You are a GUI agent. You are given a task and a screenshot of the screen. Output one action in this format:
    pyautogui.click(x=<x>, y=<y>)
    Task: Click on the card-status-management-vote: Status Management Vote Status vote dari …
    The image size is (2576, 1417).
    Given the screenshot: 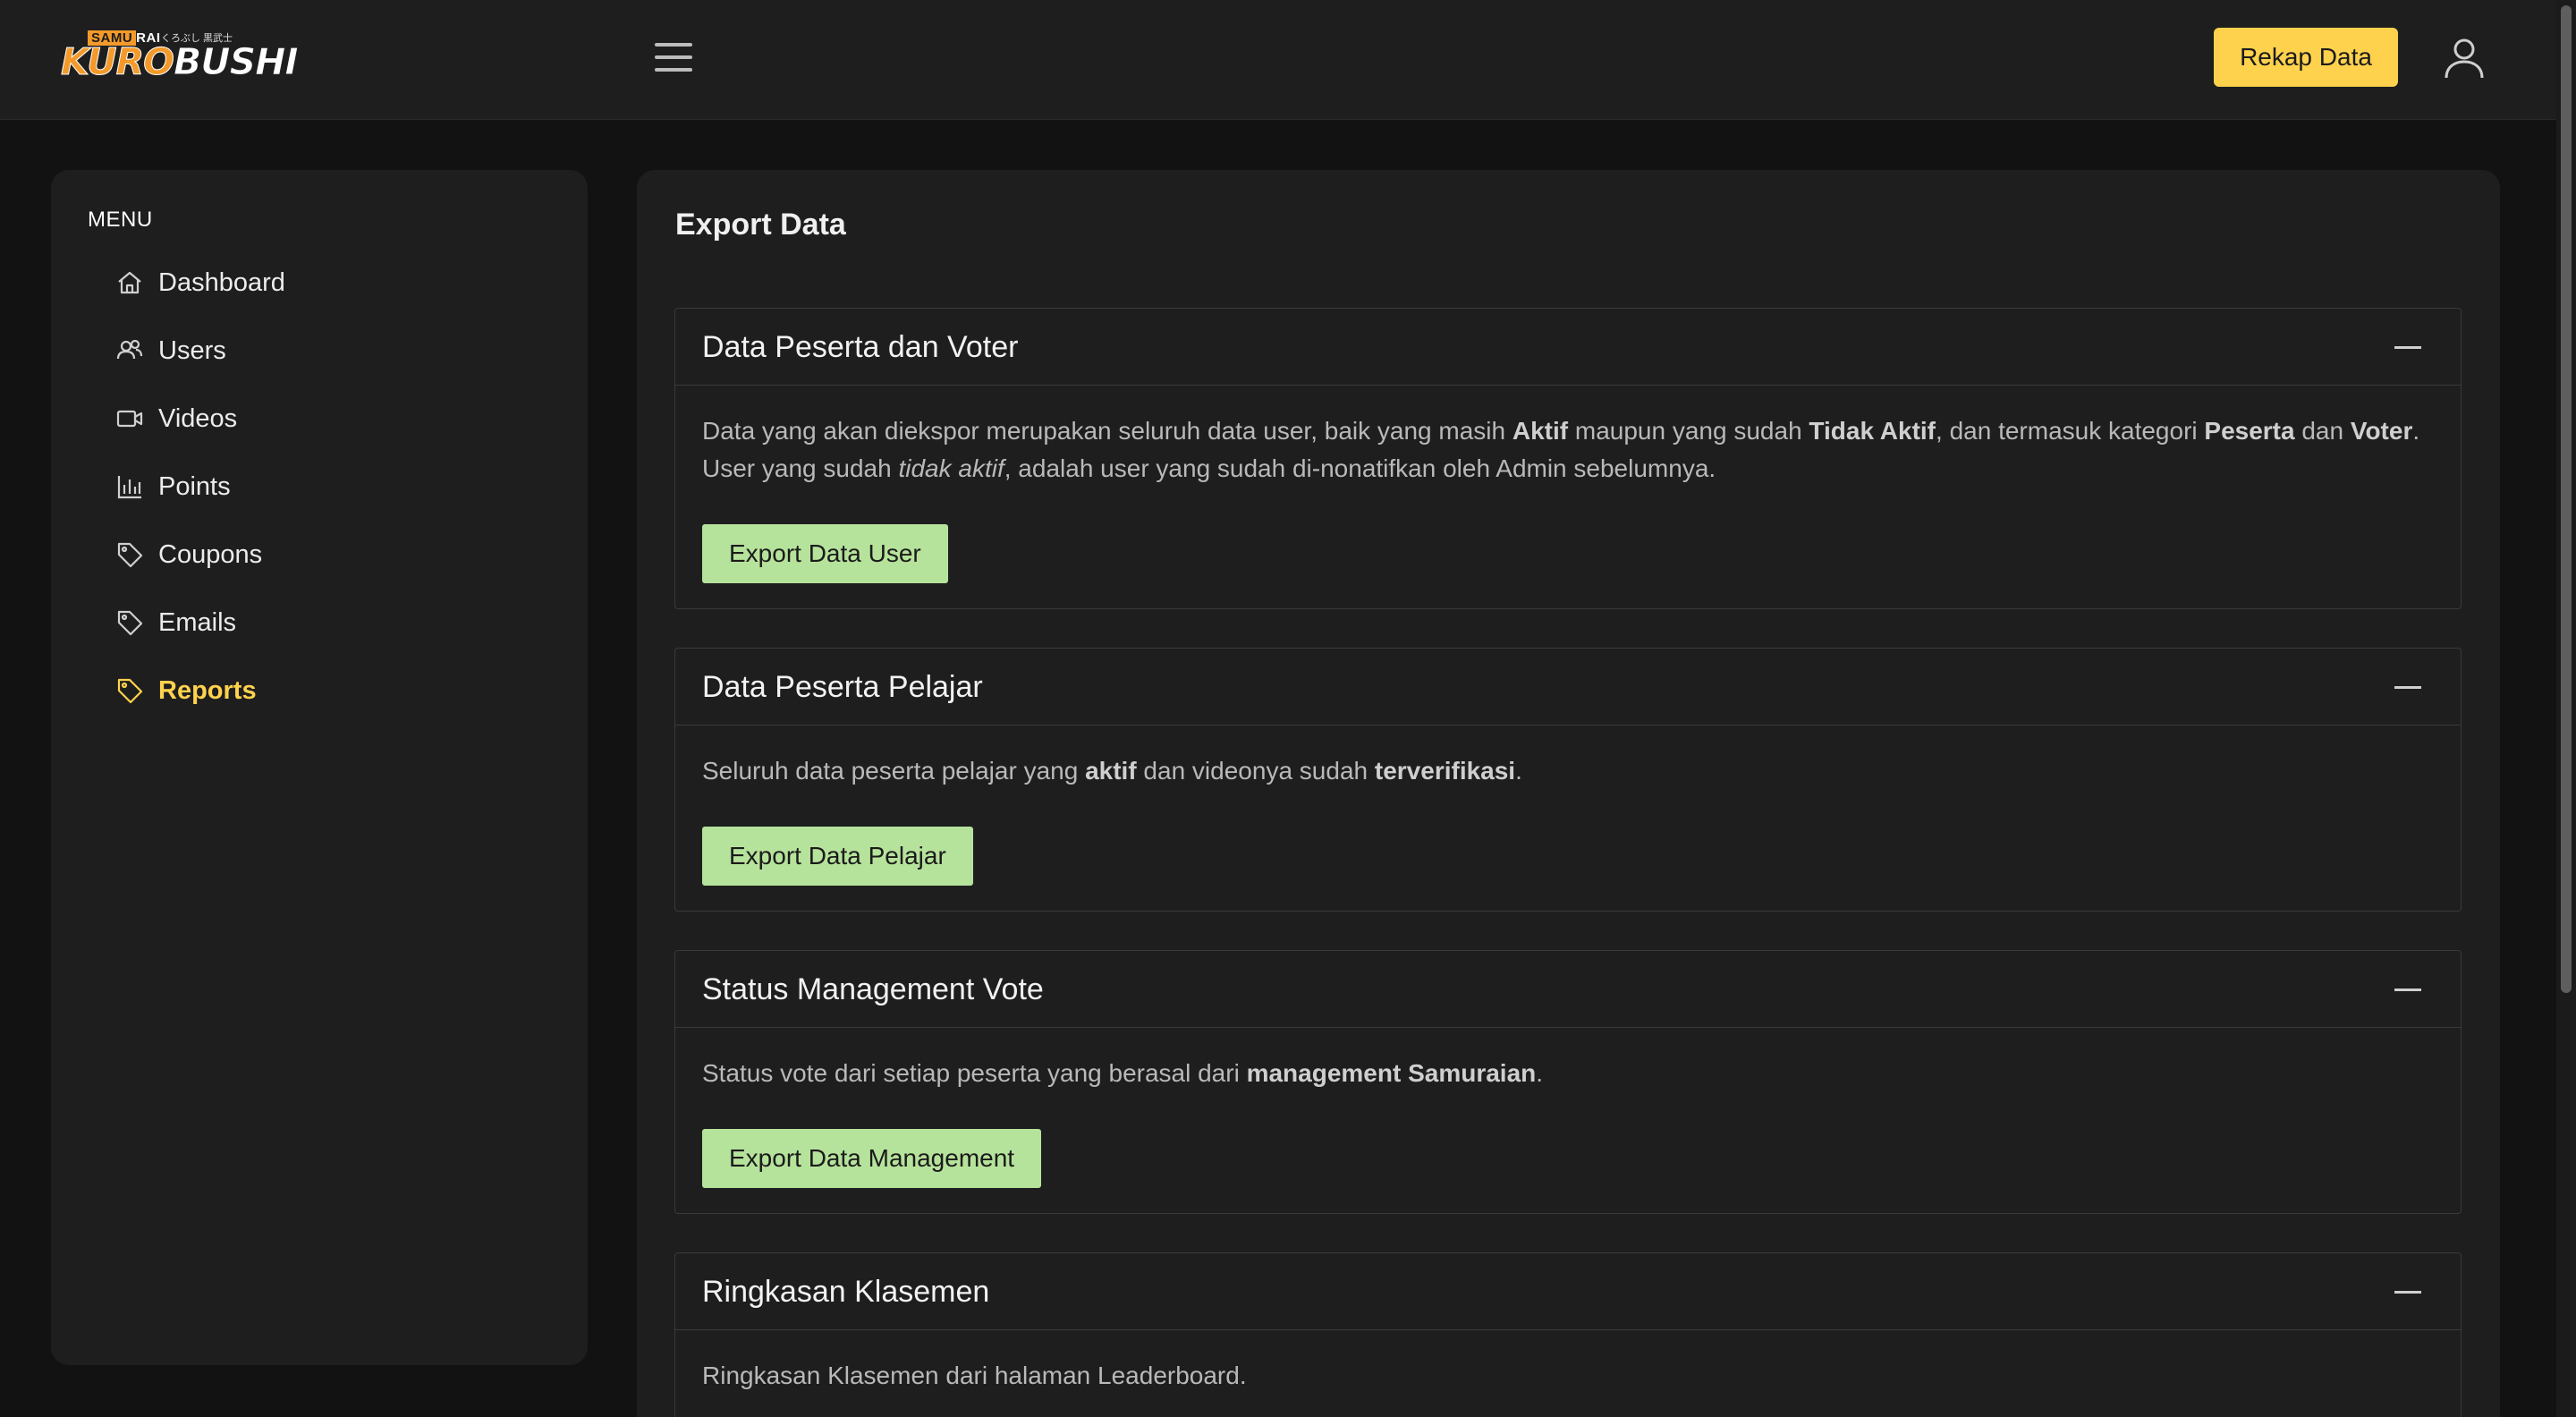 What is the action you would take?
    pyautogui.click(x=1568, y=1082)
    